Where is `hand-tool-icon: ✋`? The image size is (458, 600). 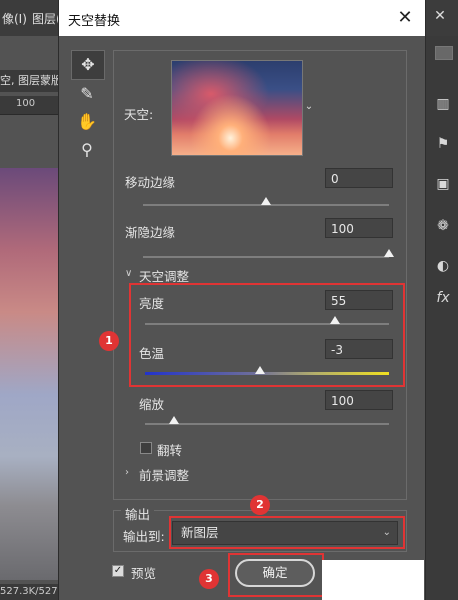 hand-tool-icon: ✋ is located at coordinates (87, 122).